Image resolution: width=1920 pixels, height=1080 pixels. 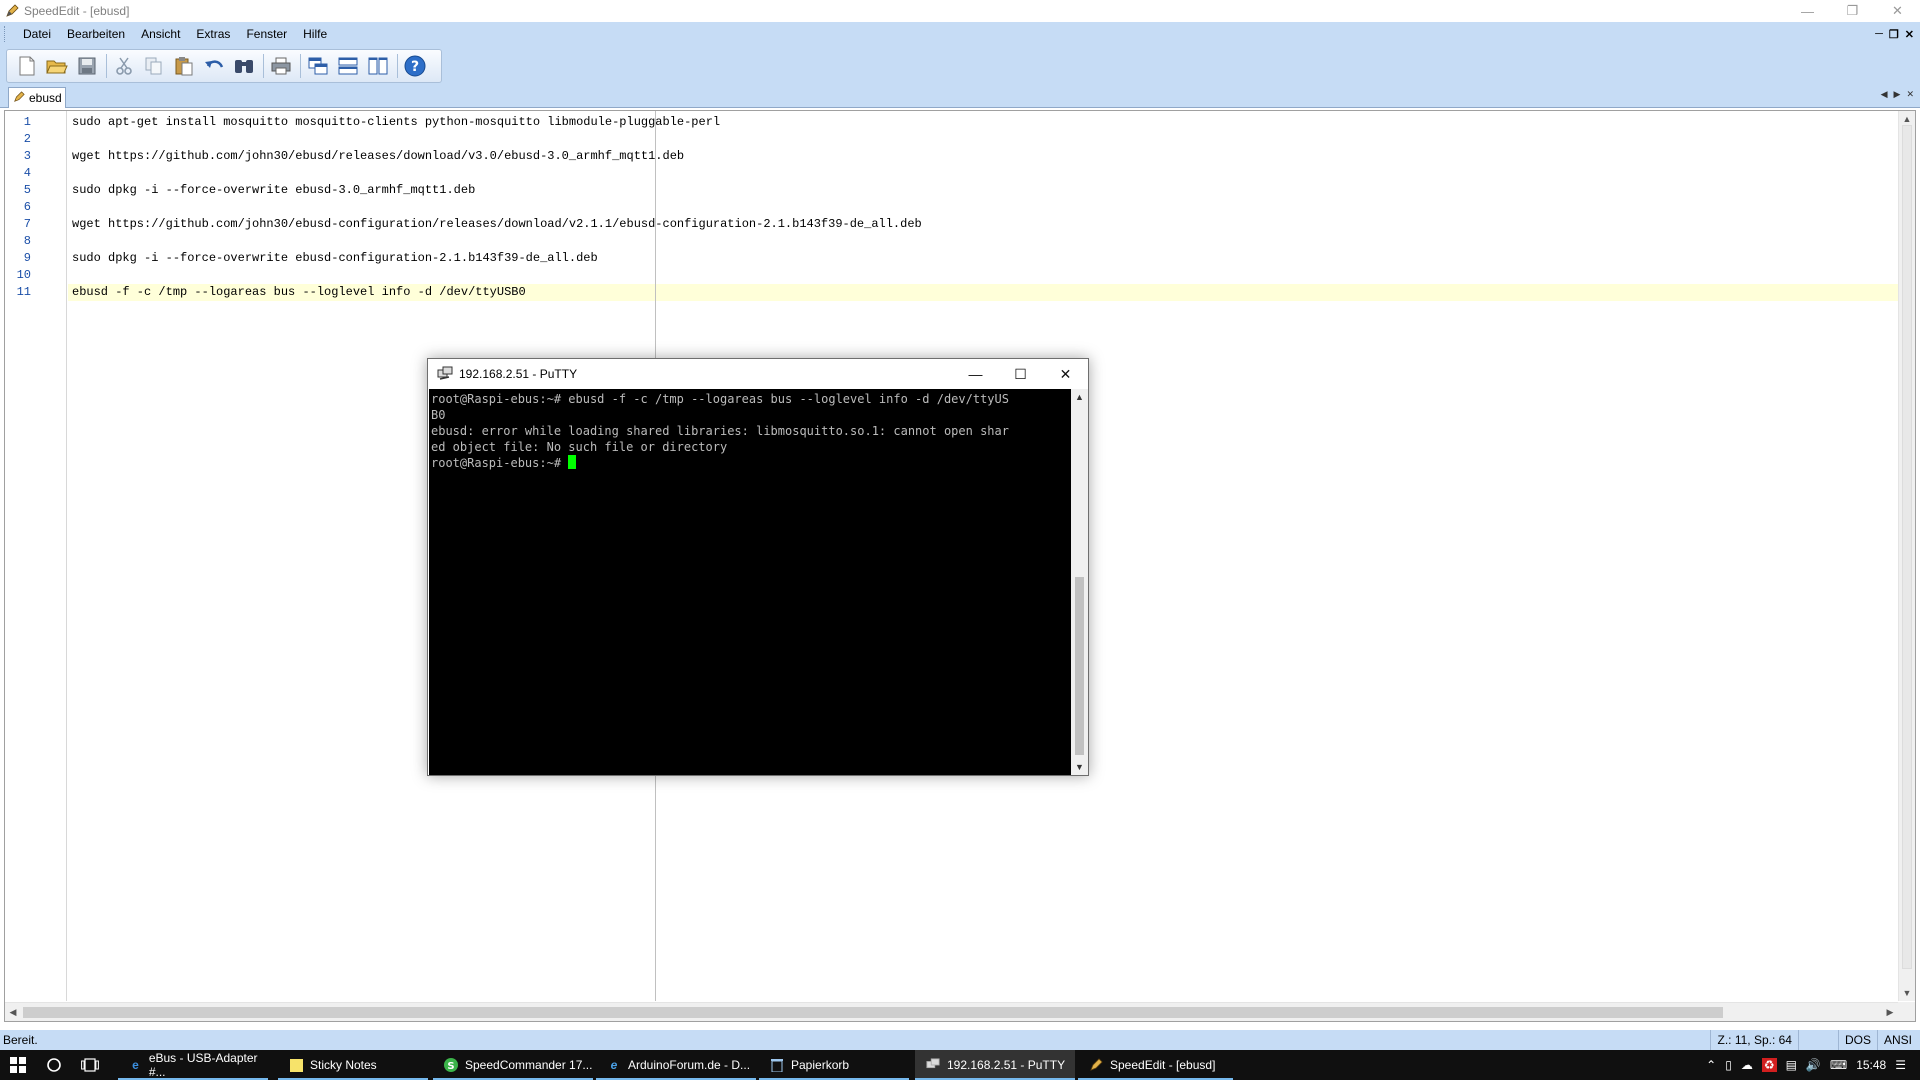 What do you see at coordinates (77, 11) in the screenshot?
I see `window-title: SpeedEdit - [ebusd]` at bounding box center [77, 11].